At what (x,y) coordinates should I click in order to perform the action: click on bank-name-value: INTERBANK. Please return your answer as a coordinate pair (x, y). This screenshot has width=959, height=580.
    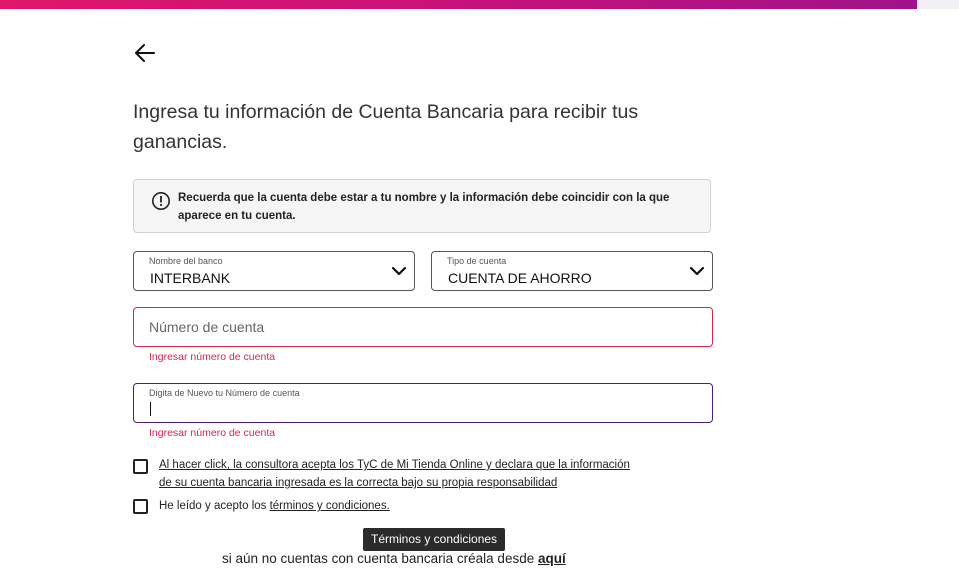
    Looking at the image, I should click on (190, 278).